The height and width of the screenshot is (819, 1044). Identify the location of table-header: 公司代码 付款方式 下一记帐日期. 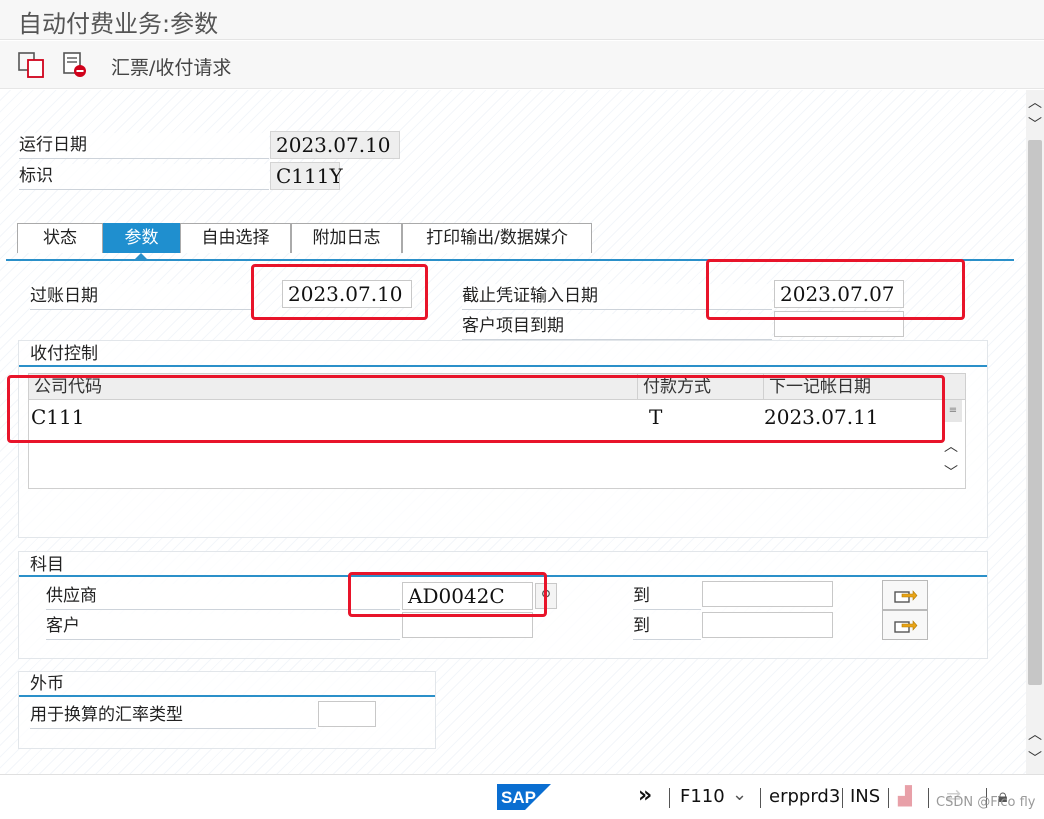
(497, 387).